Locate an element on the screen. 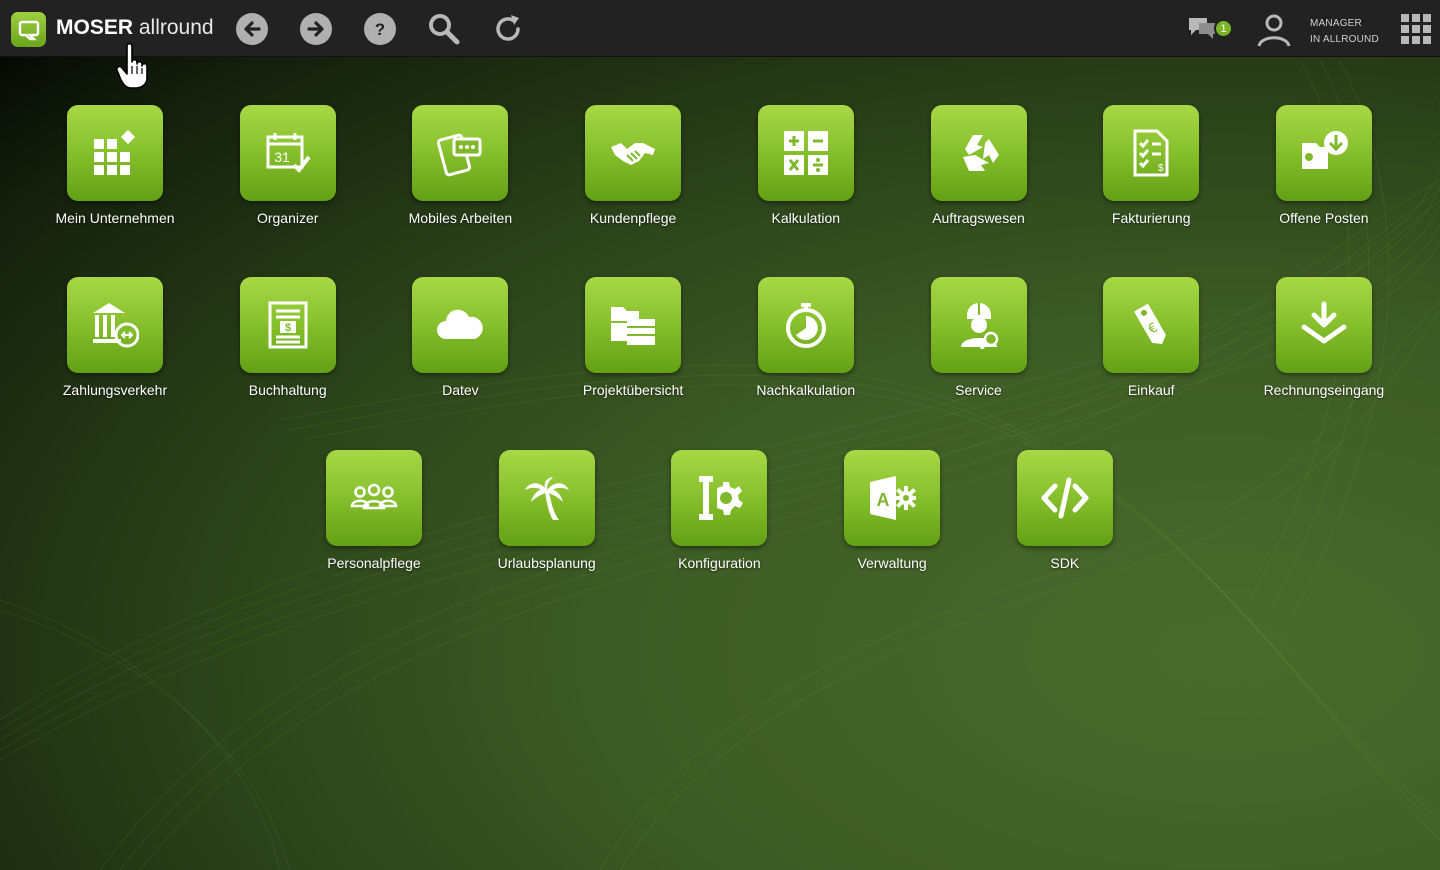 The image size is (1440, 870). tile-label: Organizer is located at coordinates (287, 218).